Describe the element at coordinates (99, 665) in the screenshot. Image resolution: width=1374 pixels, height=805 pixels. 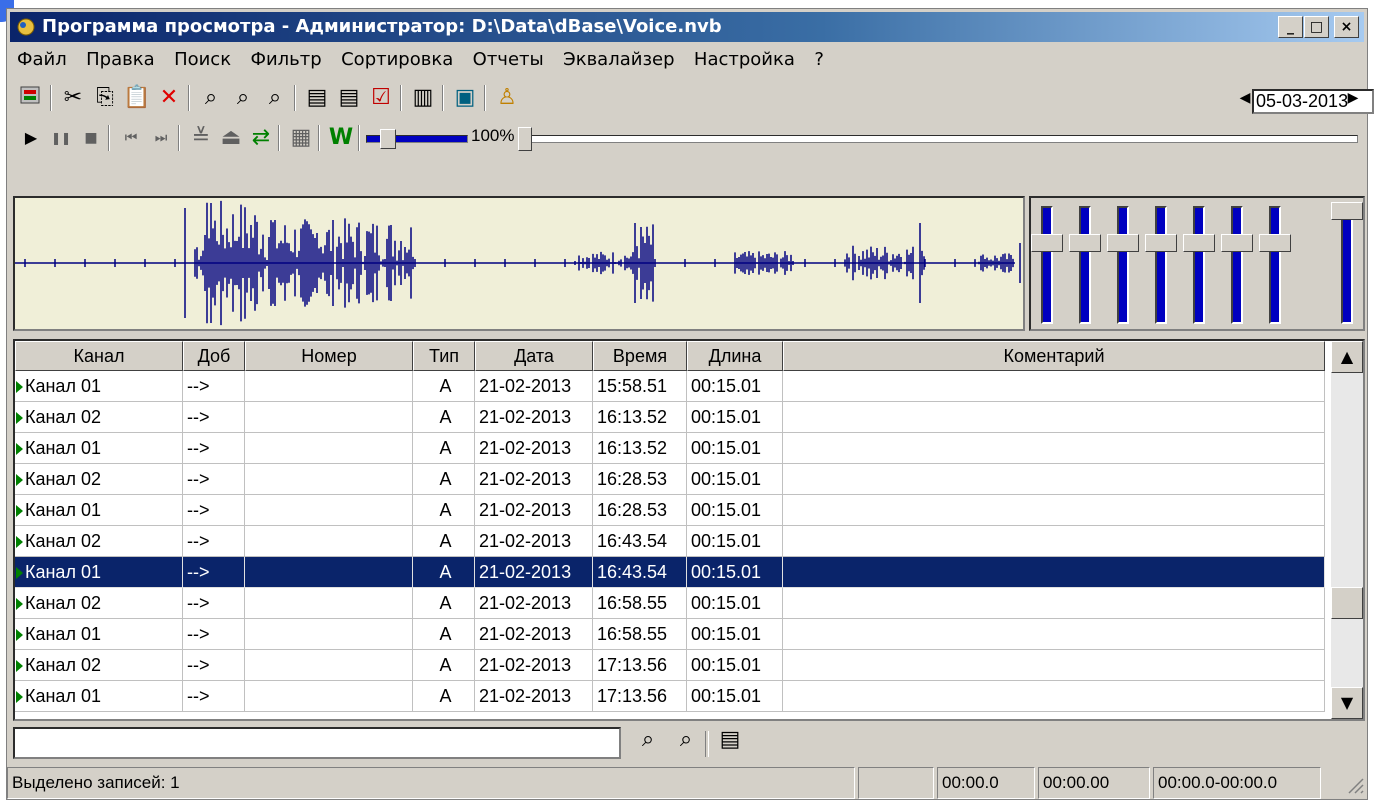
I see `cell-channel: Канал 02` at that location.